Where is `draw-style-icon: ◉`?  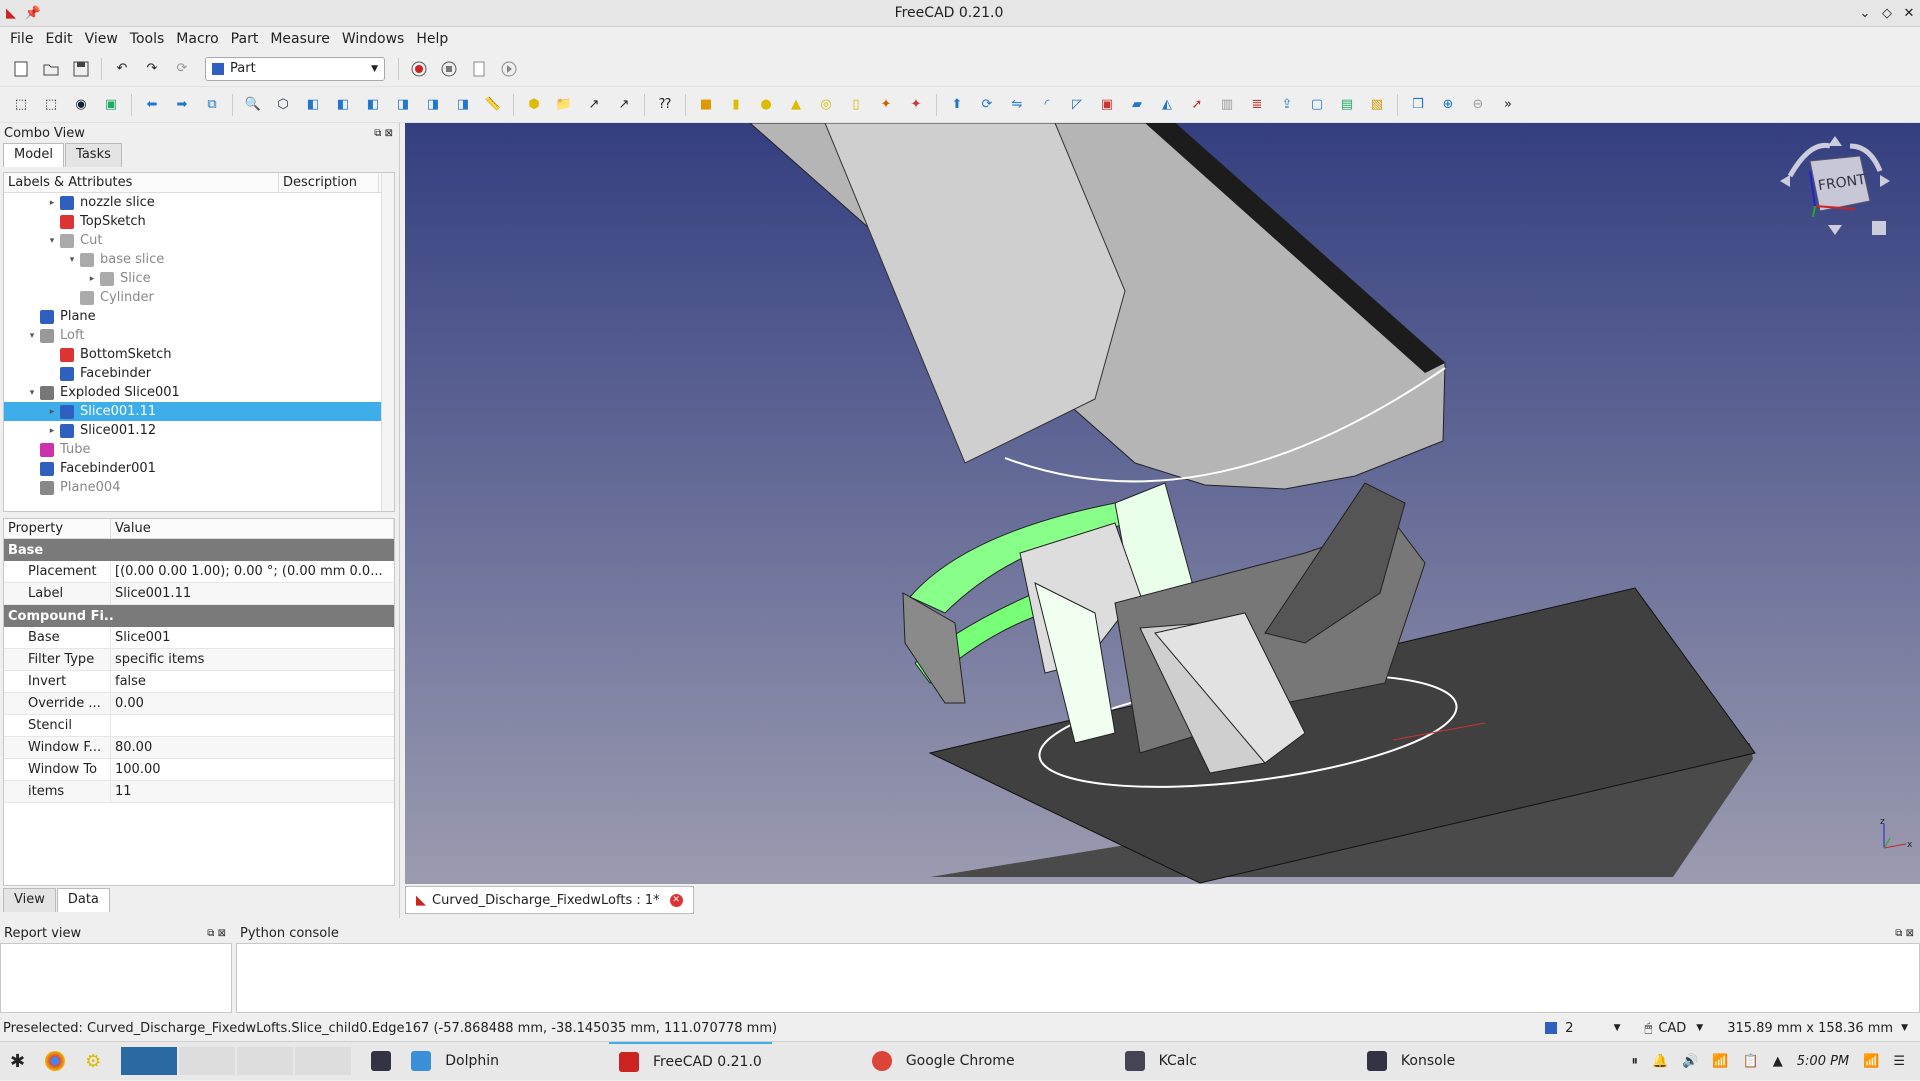 draw-style-icon: ◉ is located at coordinates (81, 105).